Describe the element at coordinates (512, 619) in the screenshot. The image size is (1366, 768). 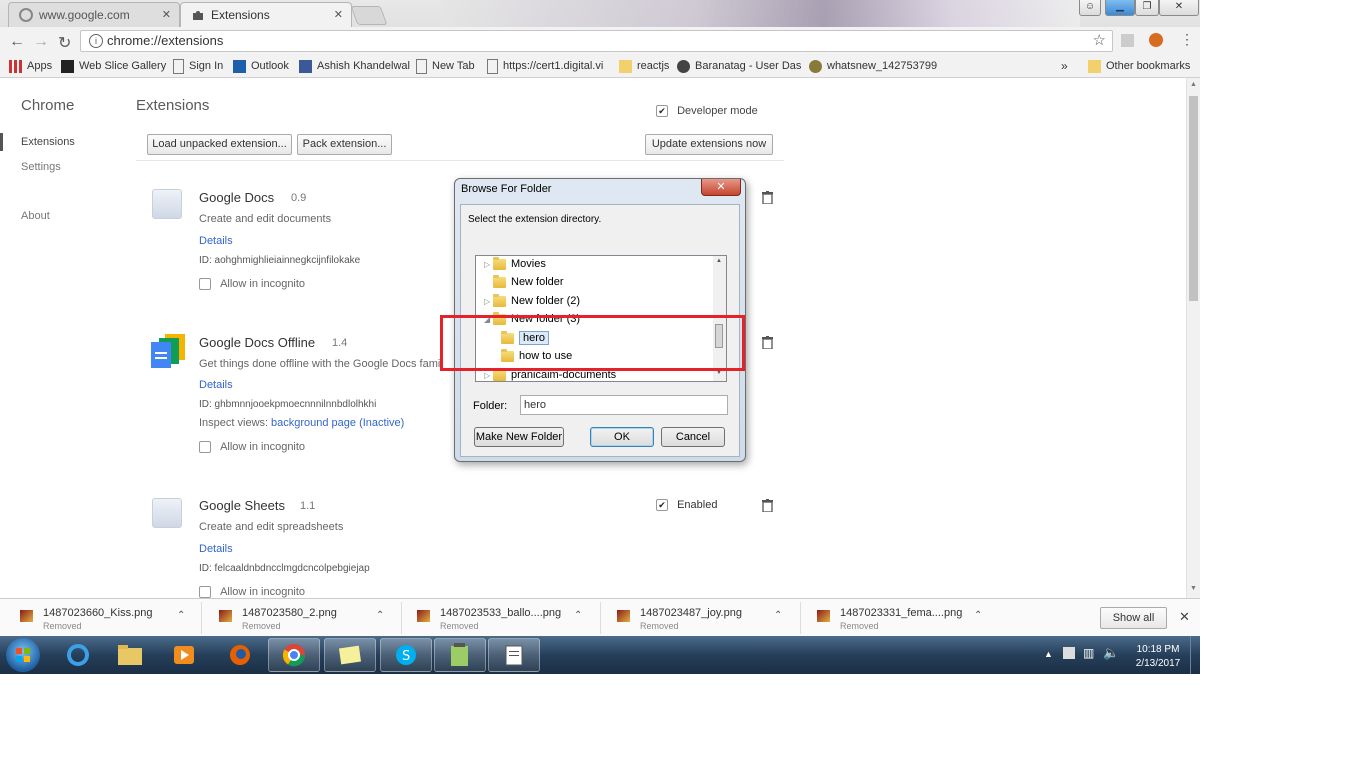
I see `download-item: 1487023533_ballo....png Removed ⌃` at that location.